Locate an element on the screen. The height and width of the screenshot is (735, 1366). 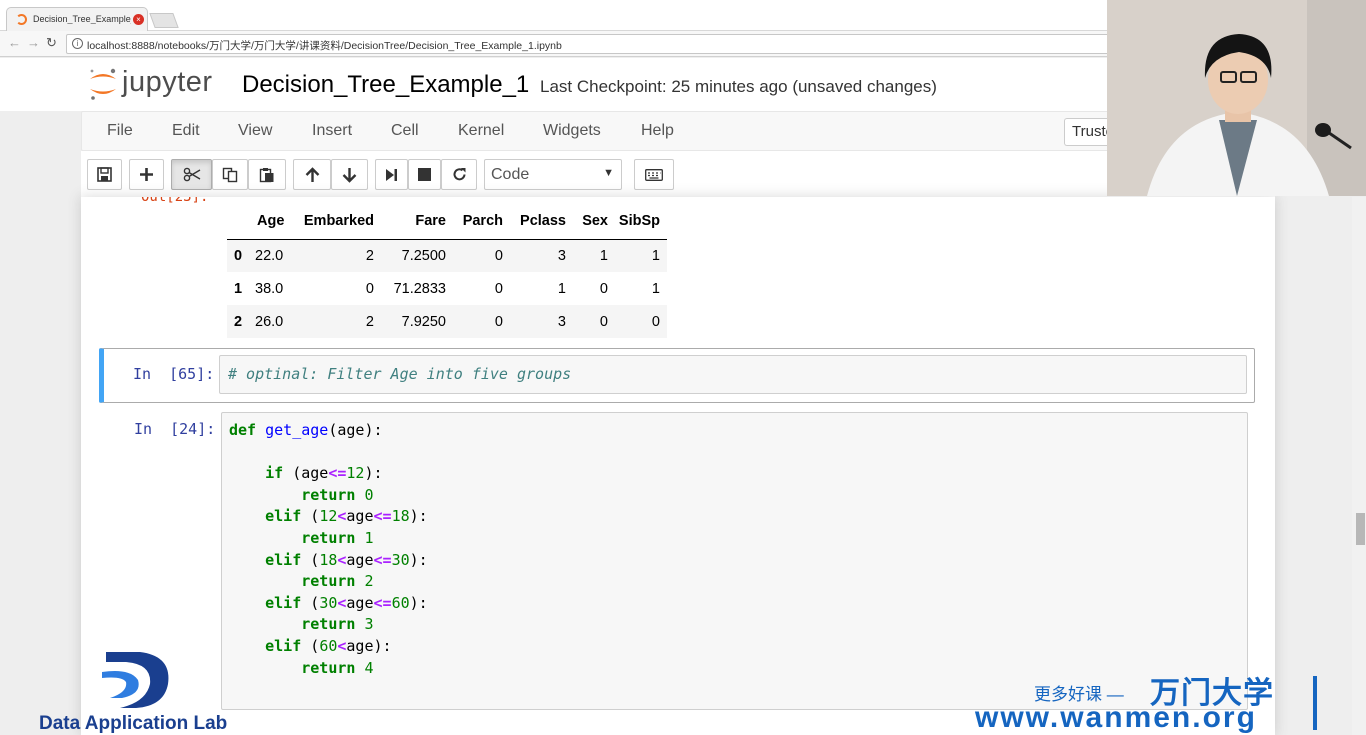
table-header: Fare is located at coordinates (410, 221).